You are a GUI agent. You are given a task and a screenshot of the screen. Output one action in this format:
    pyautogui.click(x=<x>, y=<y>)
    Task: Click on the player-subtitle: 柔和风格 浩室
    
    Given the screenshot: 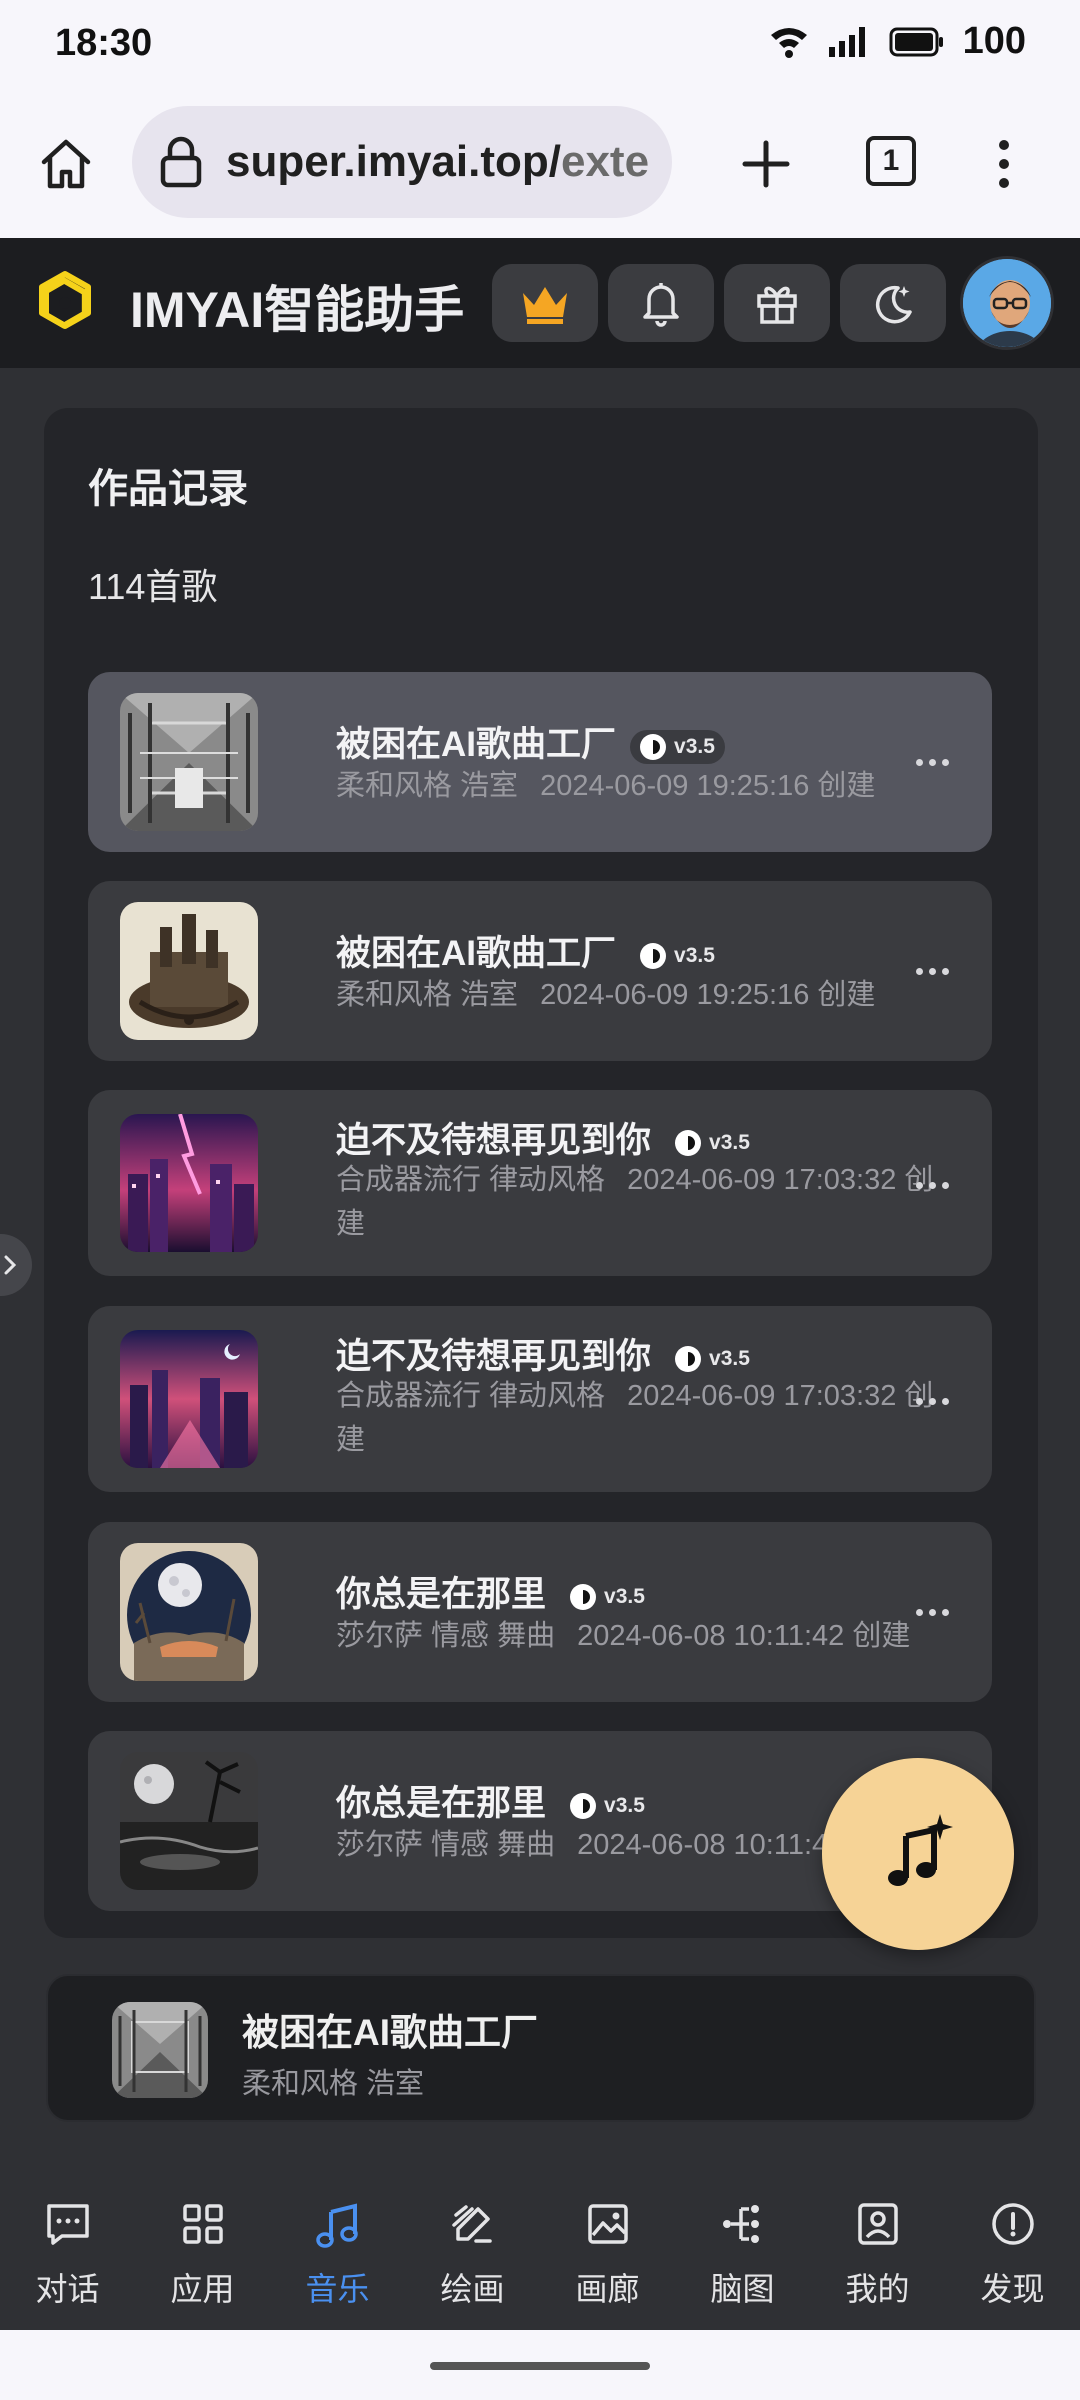 What is the action you would take?
    pyautogui.click(x=333, y=2084)
    